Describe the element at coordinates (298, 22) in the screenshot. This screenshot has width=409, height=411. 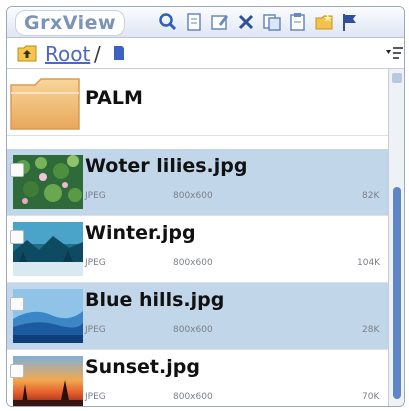
I see `paste-icon` at that location.